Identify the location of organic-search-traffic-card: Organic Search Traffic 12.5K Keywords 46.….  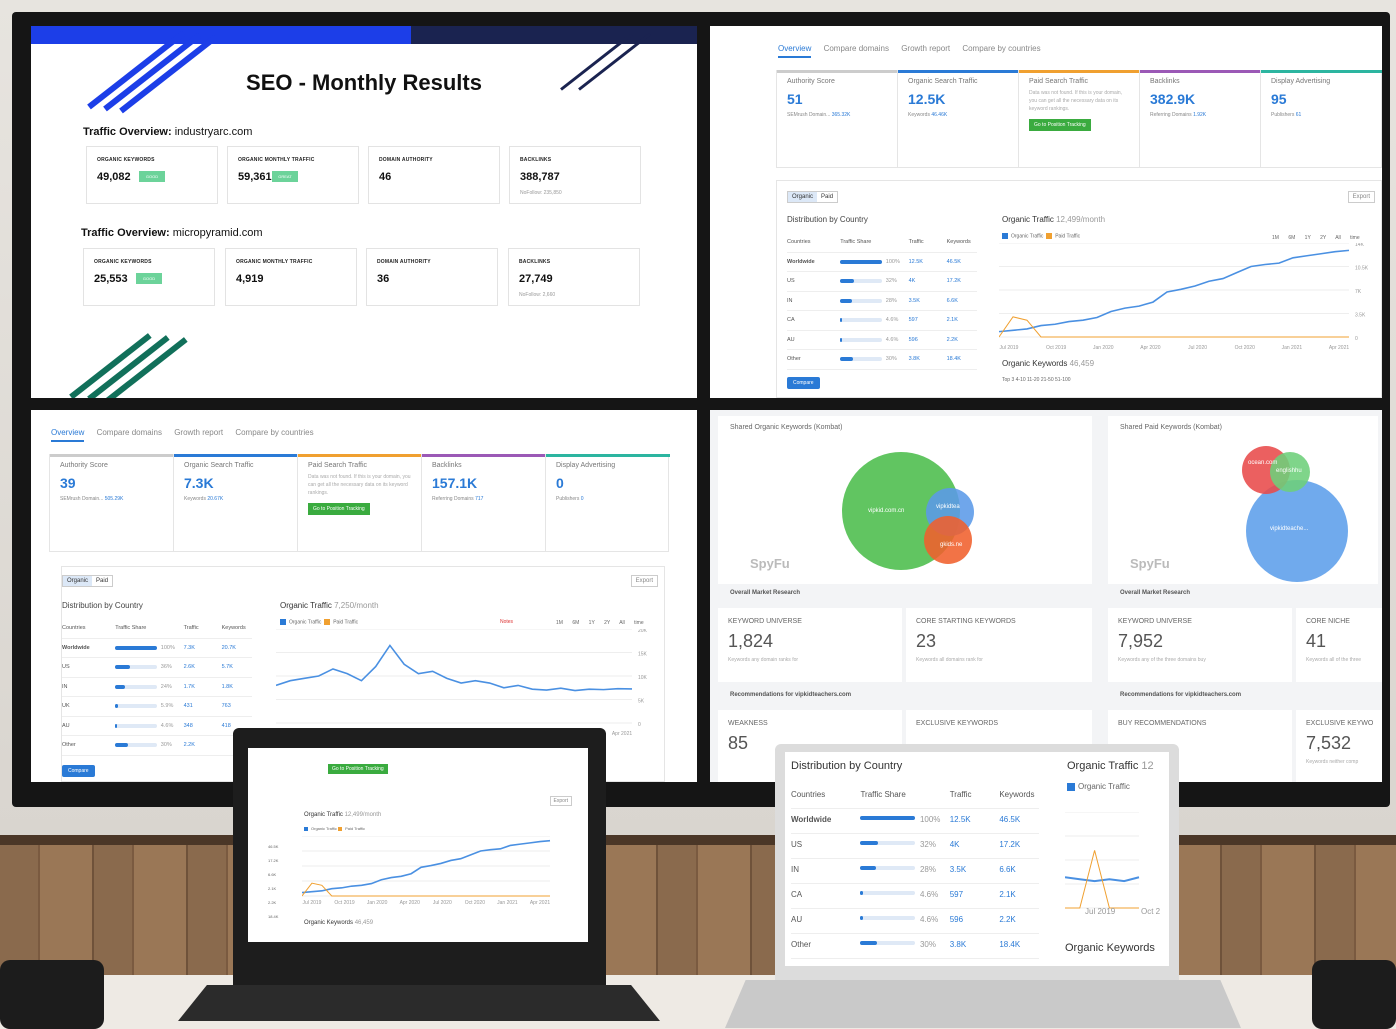
(958, 118).